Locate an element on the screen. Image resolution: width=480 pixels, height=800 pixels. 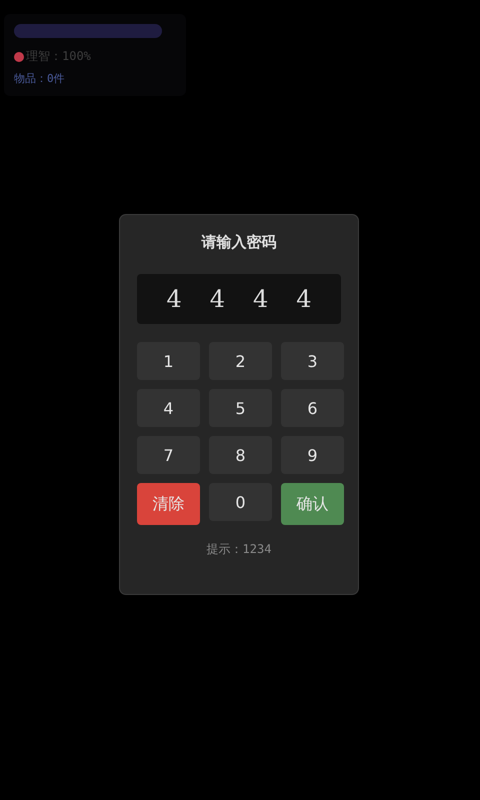
dialog-title: 请输入密码 is located at coordinates (239, 242).